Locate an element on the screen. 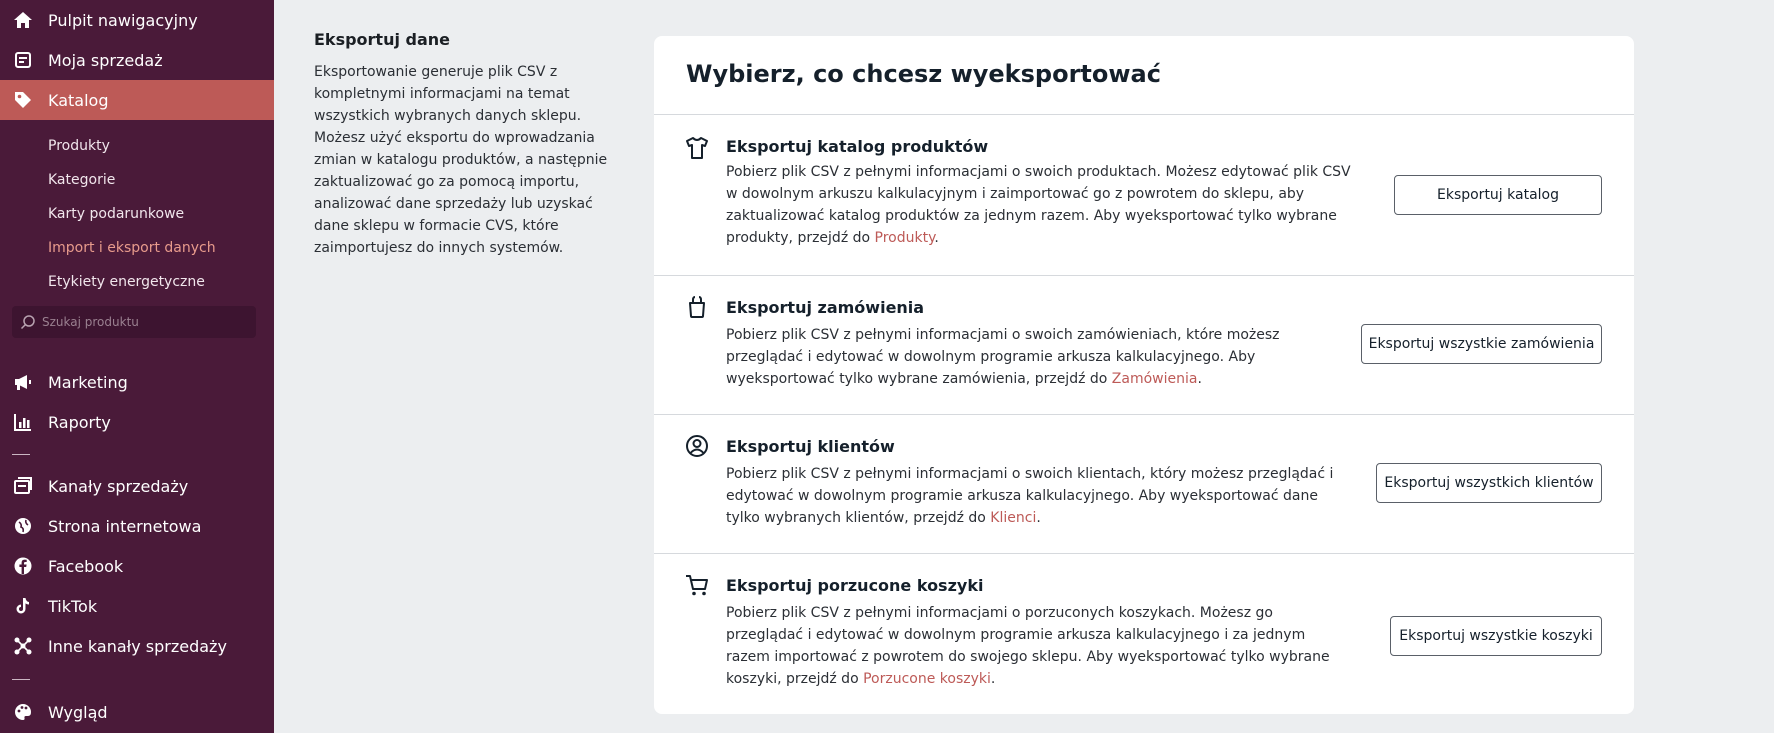 This screenshot has height=733, width=1774. nav-item-label: Wygląd is located at coordinates (78, 712).